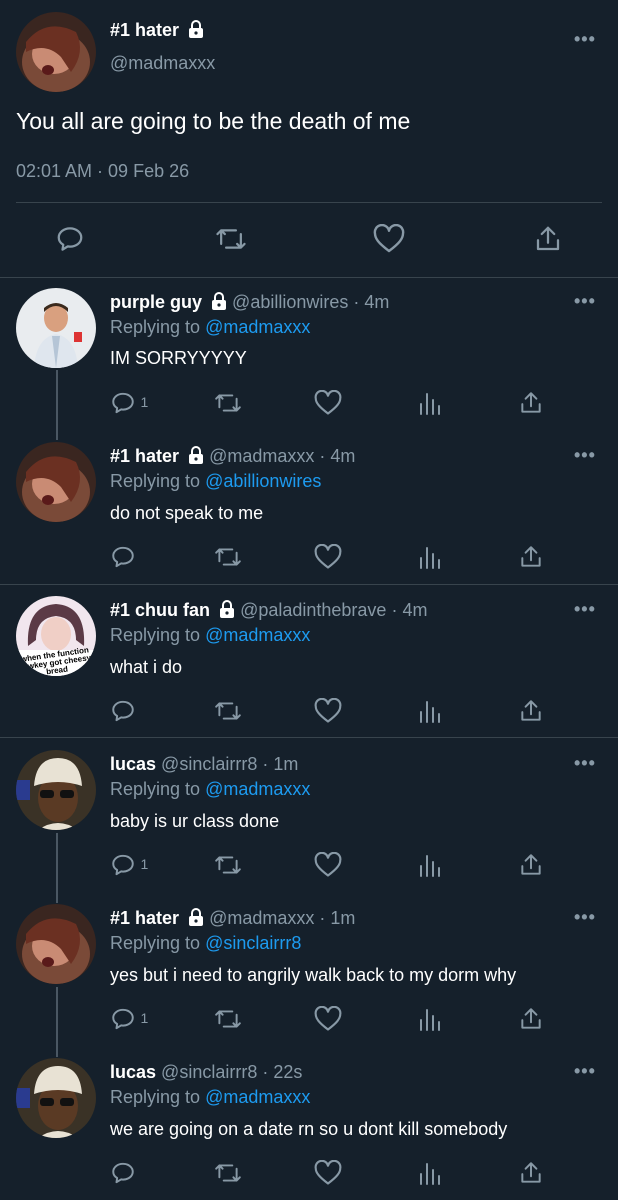 The height and width of the screenshot is (1200, 618). I want to click on tweet-text: what i do, so click(146, 667).